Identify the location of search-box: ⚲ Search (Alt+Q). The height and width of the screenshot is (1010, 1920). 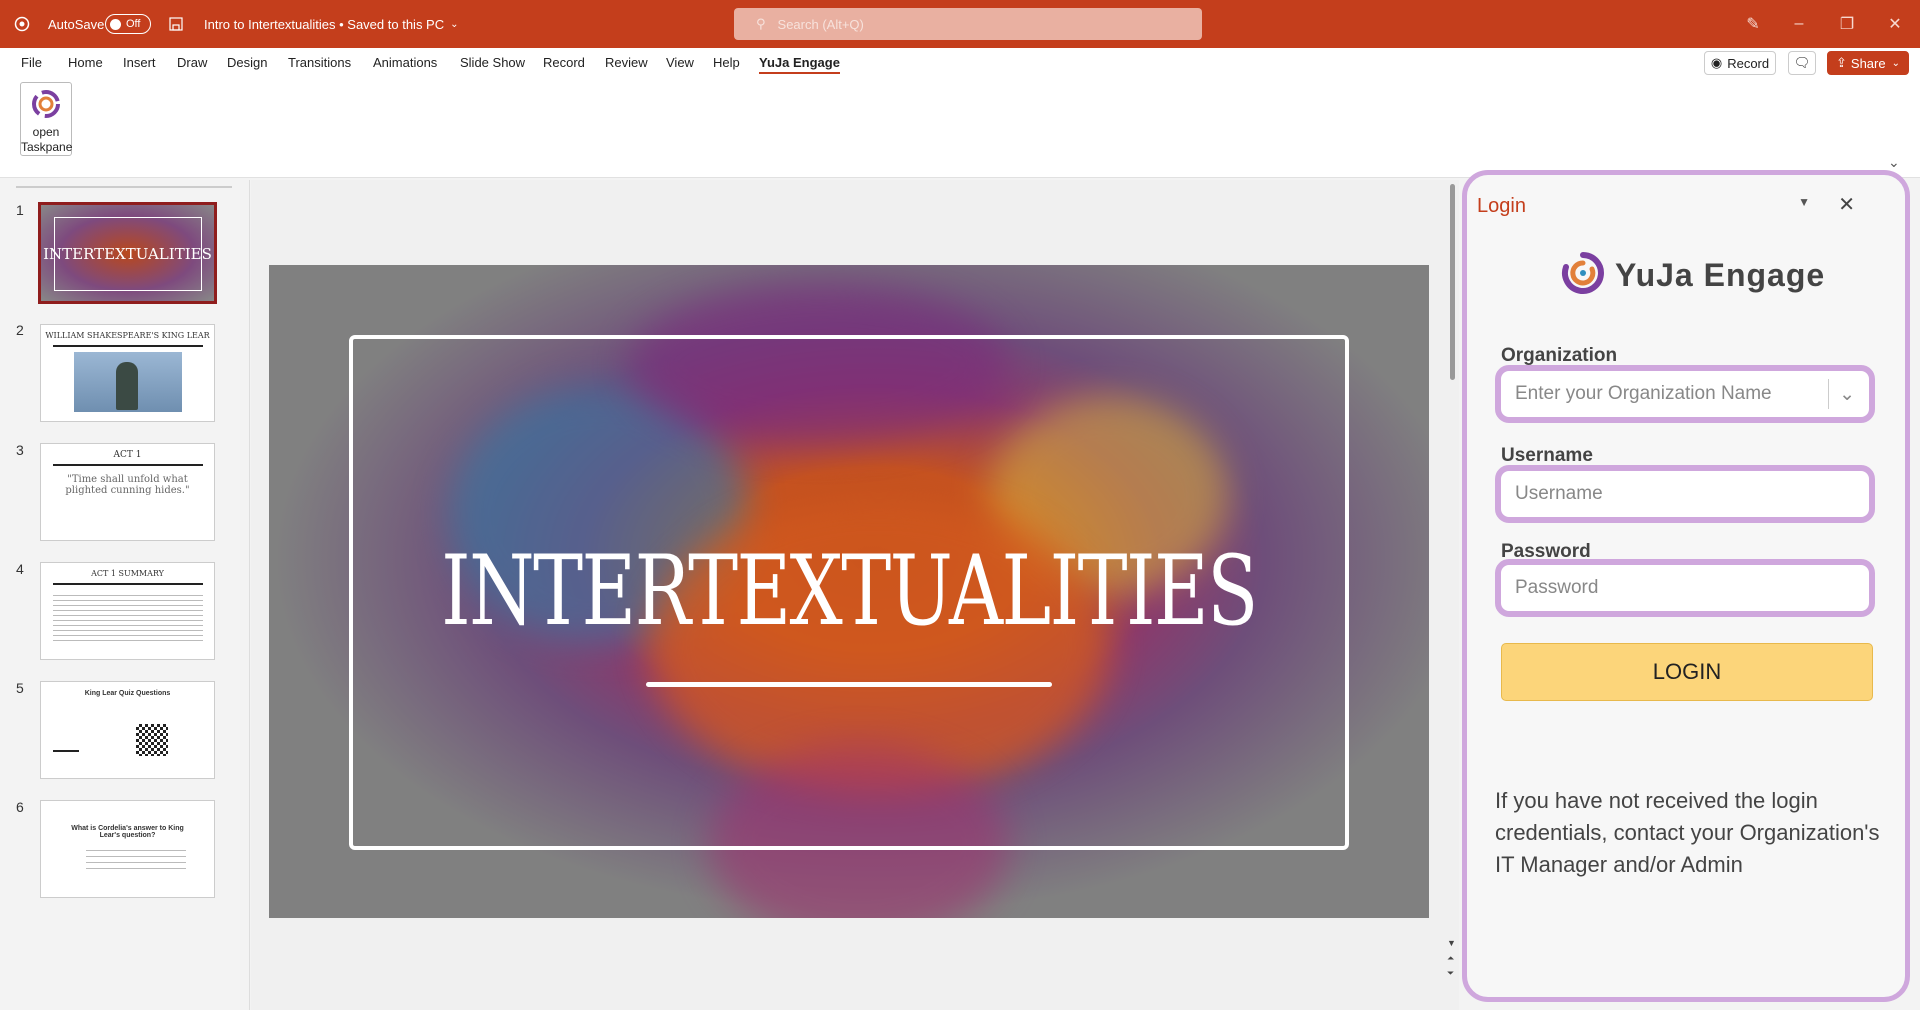
(968, 24).